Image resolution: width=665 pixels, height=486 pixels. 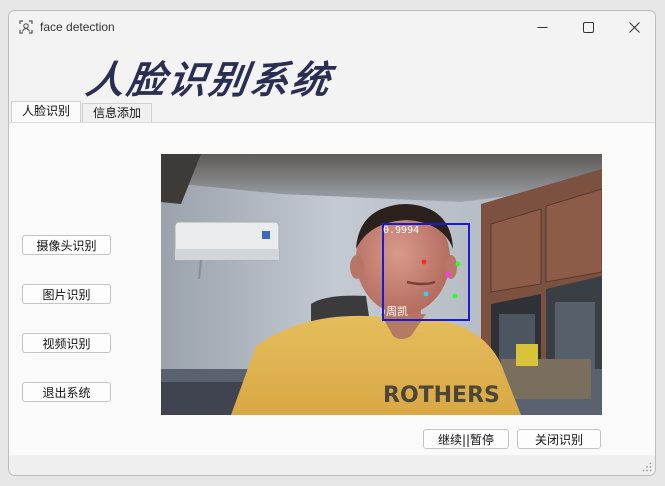 What do you see at coordinates (455, 296) in the screenshot?
I see `landmark-mouth-right` at bounding box center [455, 296].